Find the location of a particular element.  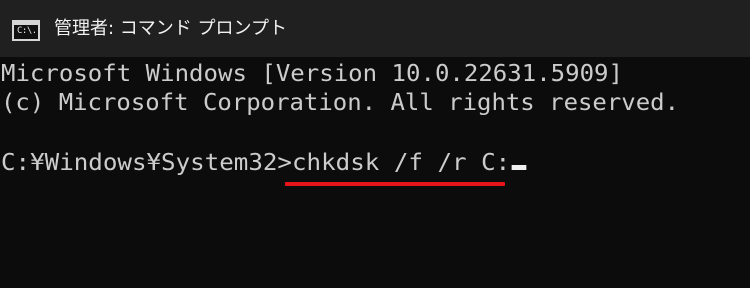

command-line: C:¥Windows¥System32>chkdsk /f /r C: is located at coordinates (263, 163).